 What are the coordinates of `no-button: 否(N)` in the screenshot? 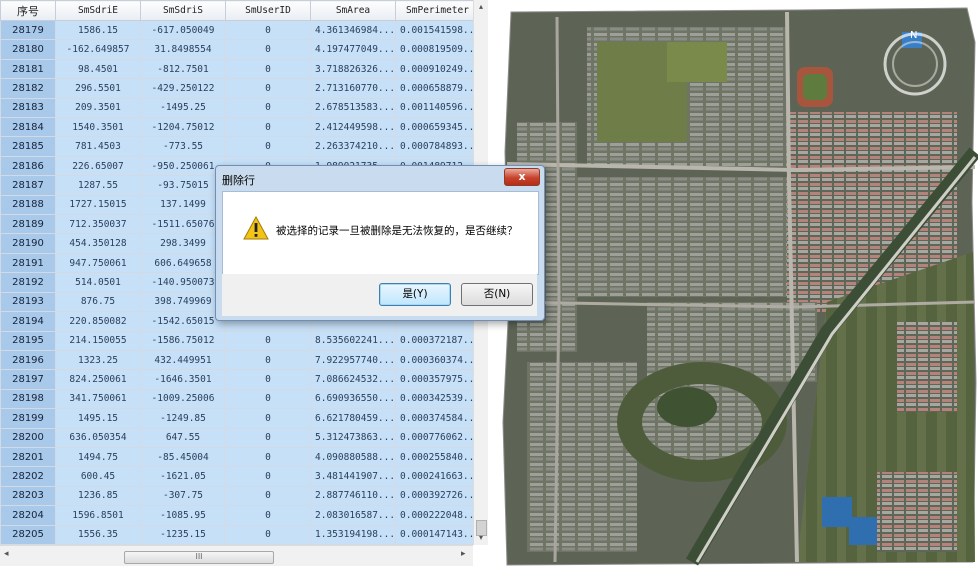 It's located at (497, 294).